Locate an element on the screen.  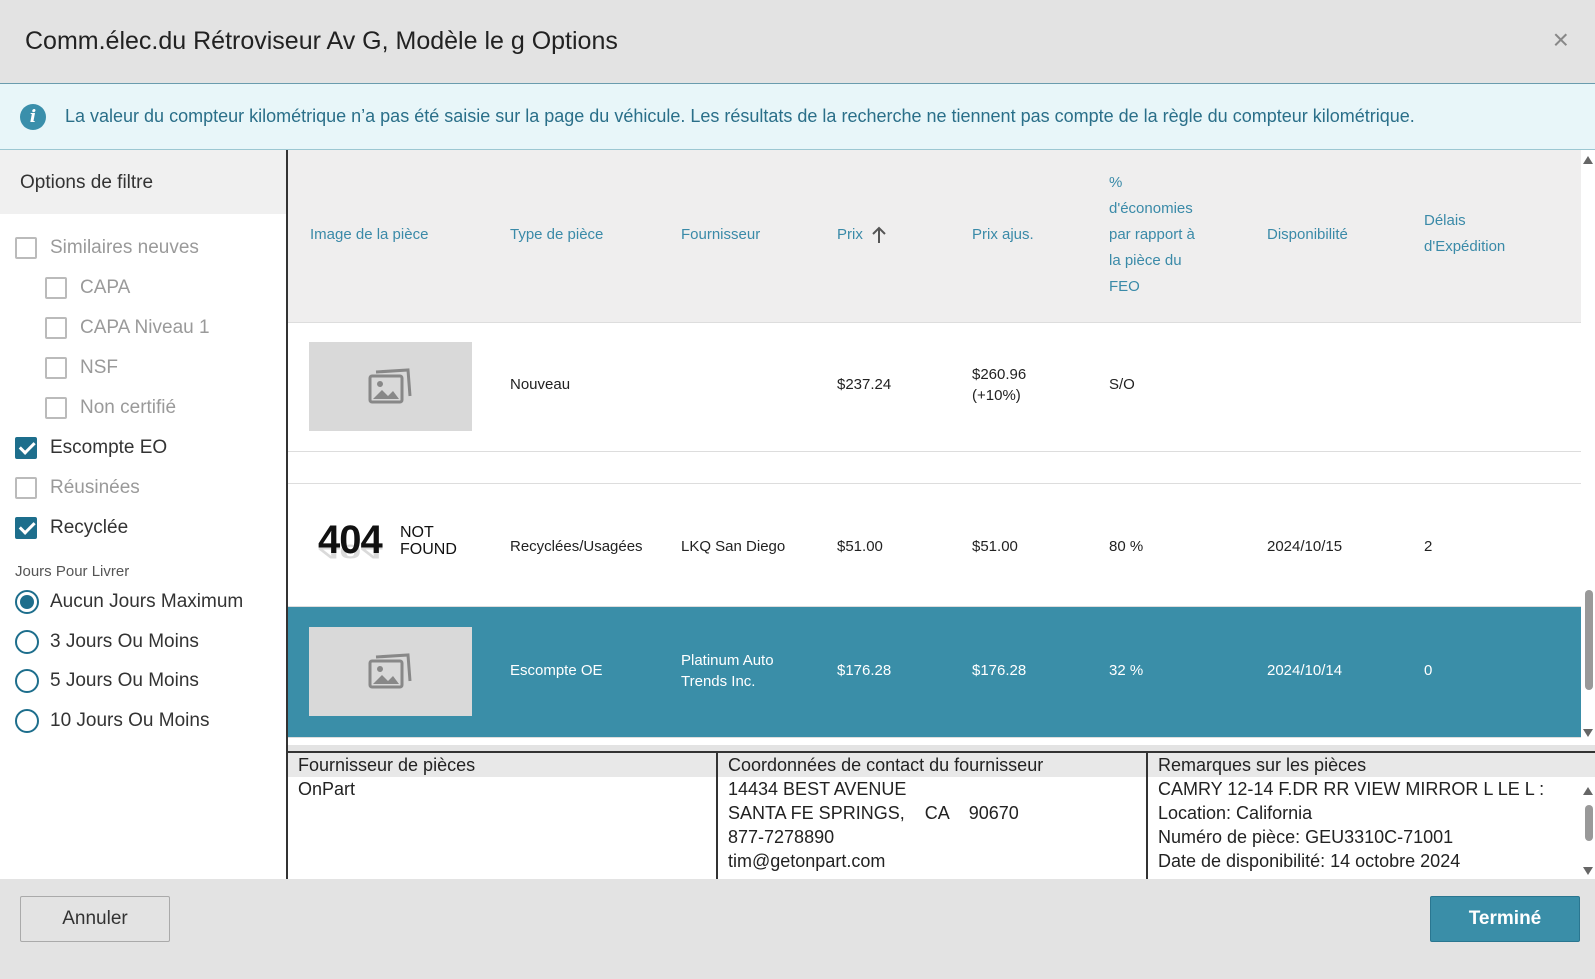
remarks-scrollbar is located at coordinates (1588, 829).